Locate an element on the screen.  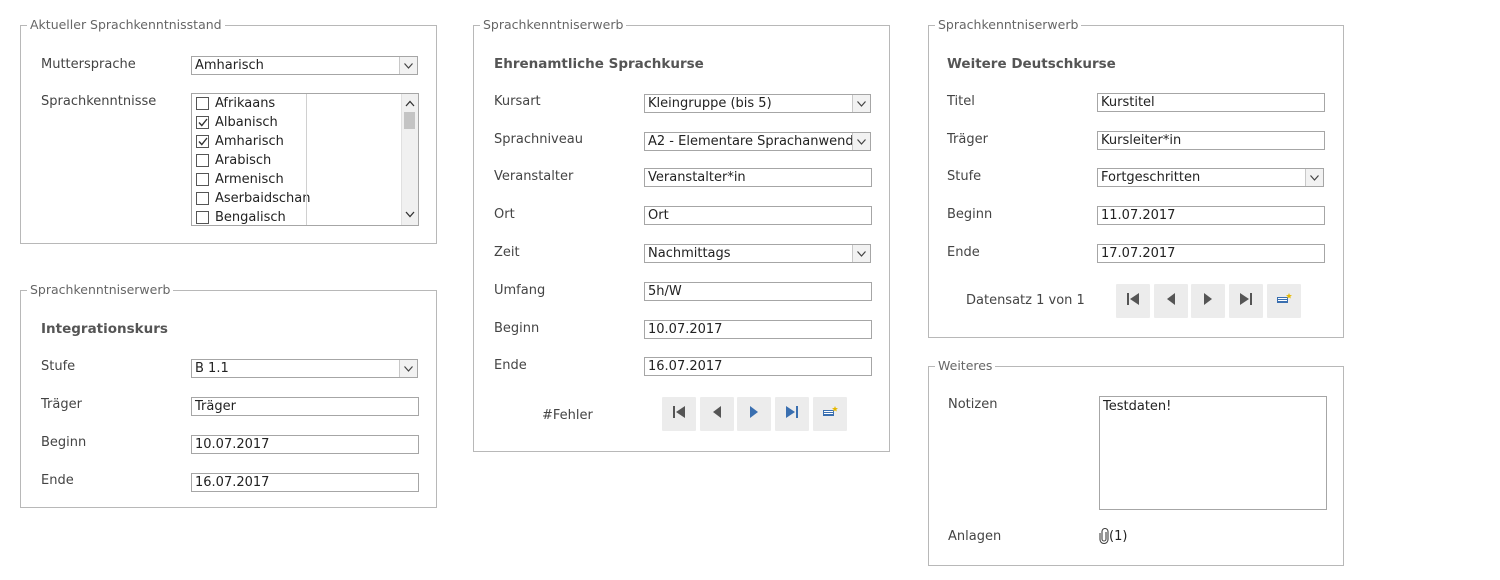
section-heading: Weitere Deutschkurse is located at coordinates (1031, 64).